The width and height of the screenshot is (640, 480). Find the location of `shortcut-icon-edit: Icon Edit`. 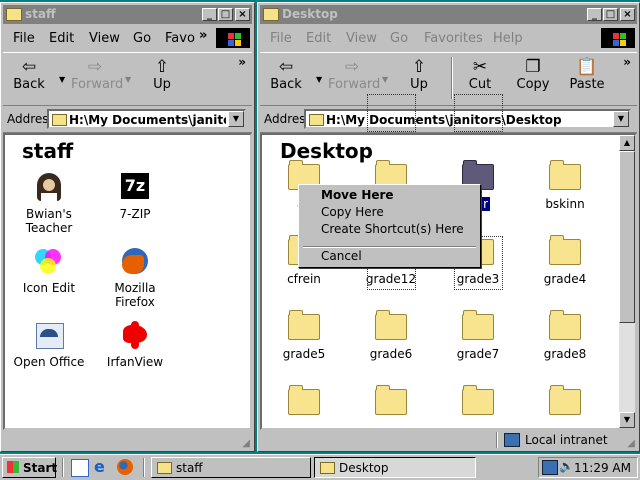

shortcut-icon-edit: Icon Edit is located at coordinates (49, 270).